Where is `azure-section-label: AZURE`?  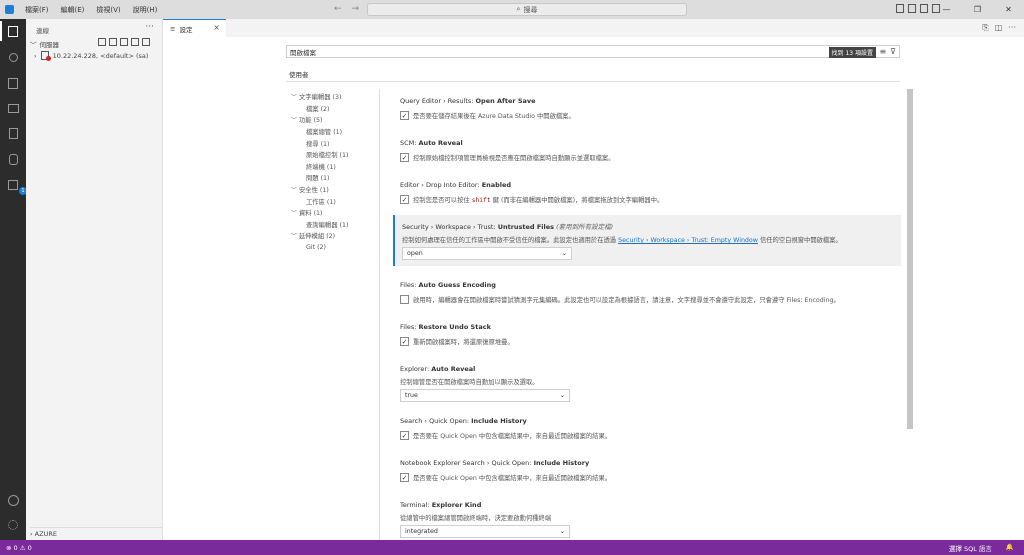
azure-section-label: AZURE is located at coordinates (45, 534).